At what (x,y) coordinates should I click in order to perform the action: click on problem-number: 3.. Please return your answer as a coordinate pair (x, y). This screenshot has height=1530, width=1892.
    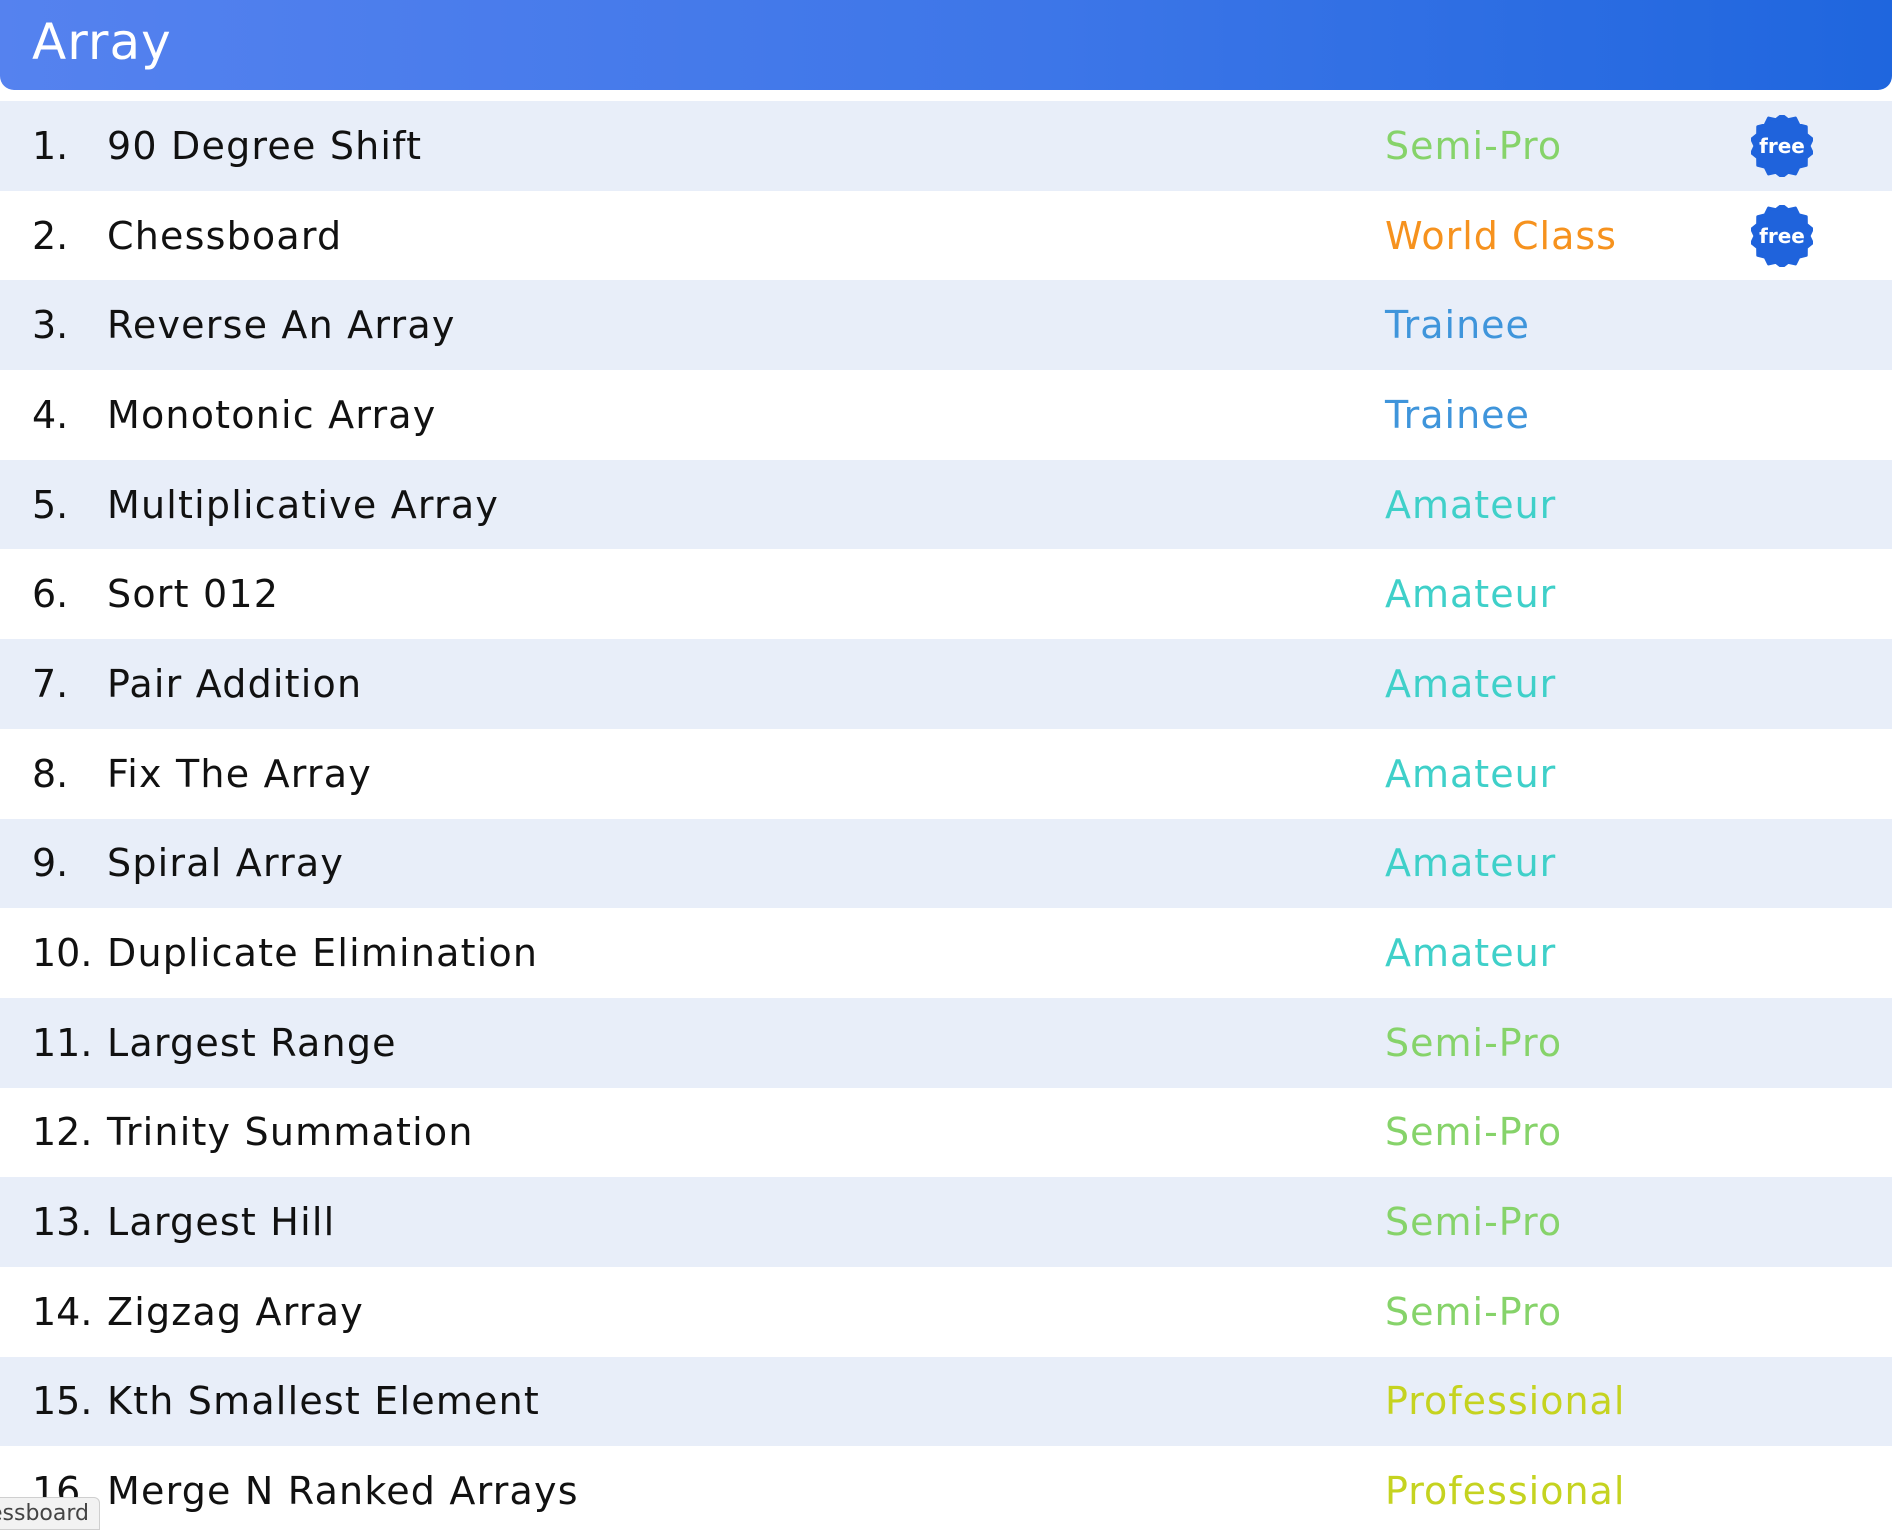
    Looking at the image, I should click on (50, 325).